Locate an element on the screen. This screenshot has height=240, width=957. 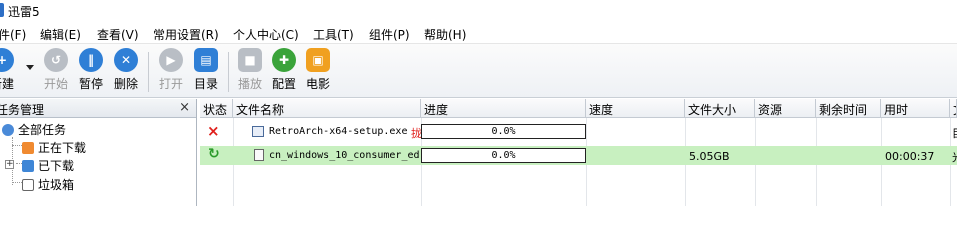
app-icon is located at coordinates (2, 10).